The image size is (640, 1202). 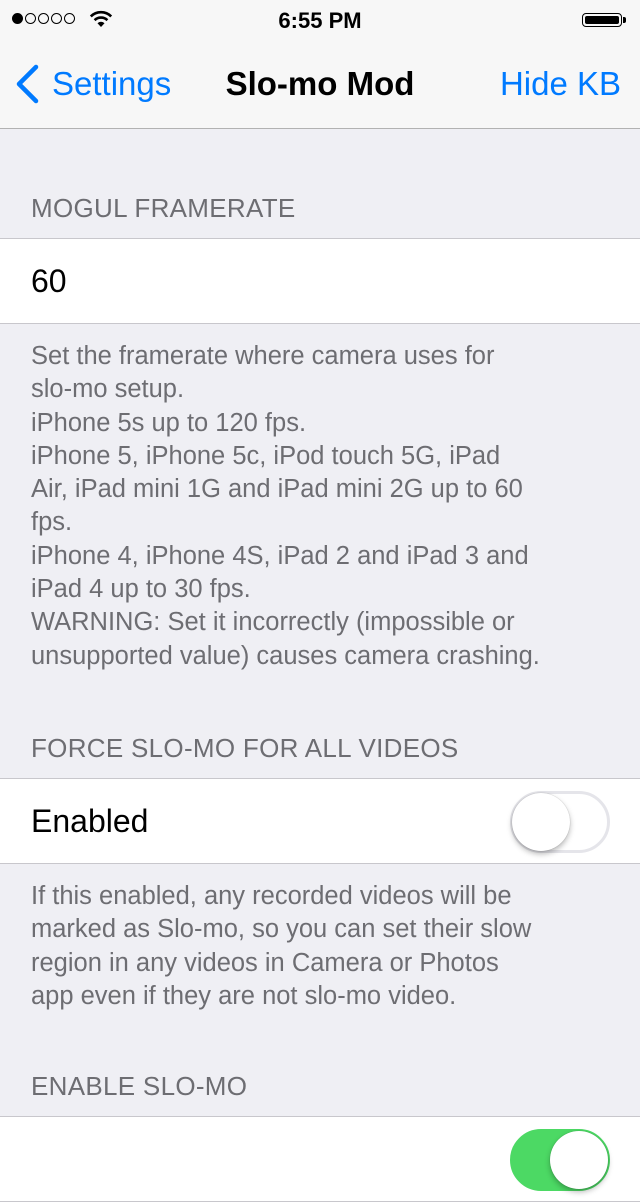 I want to click on navigation-bar: Settings Slo-mo Mod Hide KB, so click(x=320, y=84).